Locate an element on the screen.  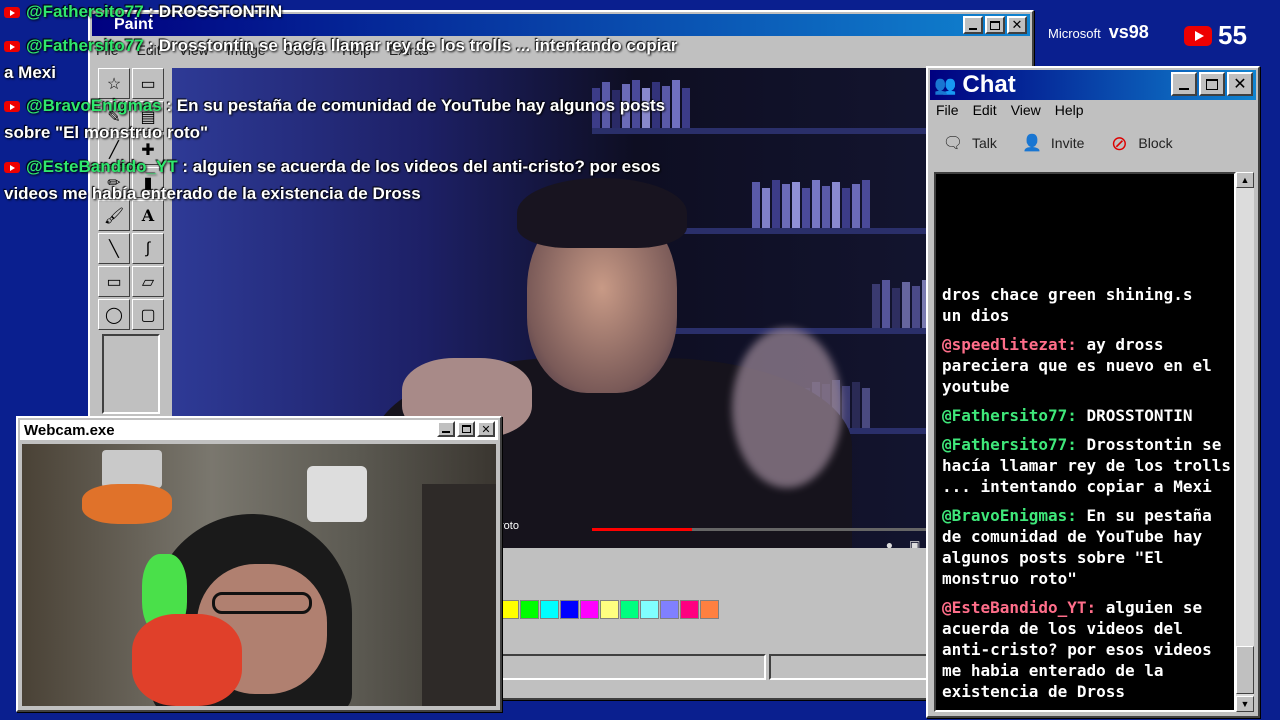
chat-user: @BravoEnigmas: is located at coordinates (1009, 515).